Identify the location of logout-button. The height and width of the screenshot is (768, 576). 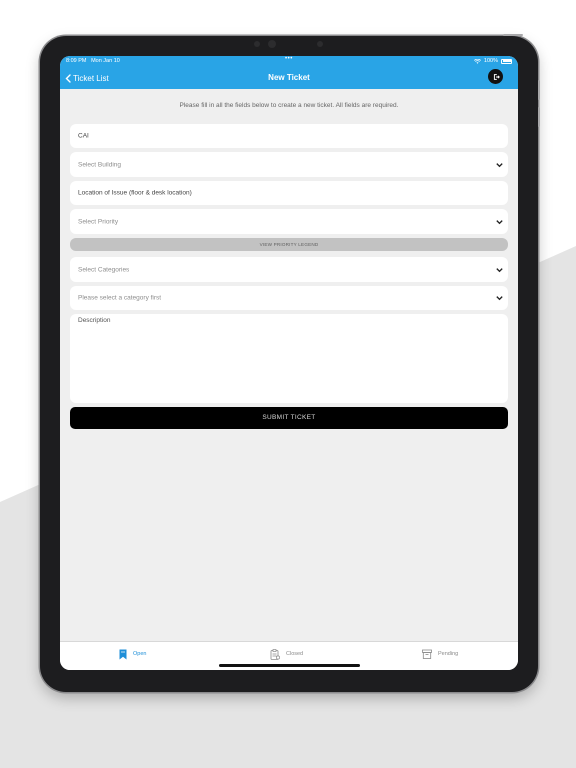
(495, 76).